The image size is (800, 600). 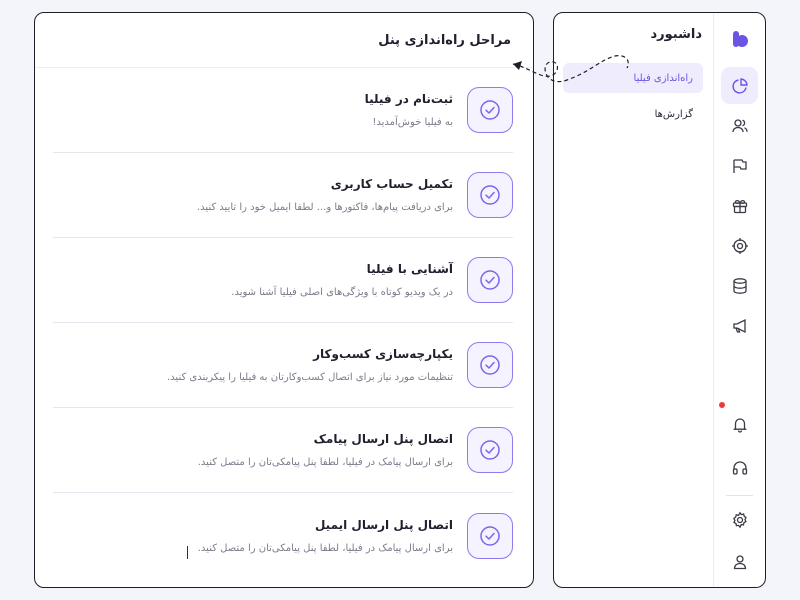 What do you see at coordinates (383, 354) in the screenshot?
I see `step-title: یکپارچه‌سازی کسب‌وکار` at bounding box center [383, 354].